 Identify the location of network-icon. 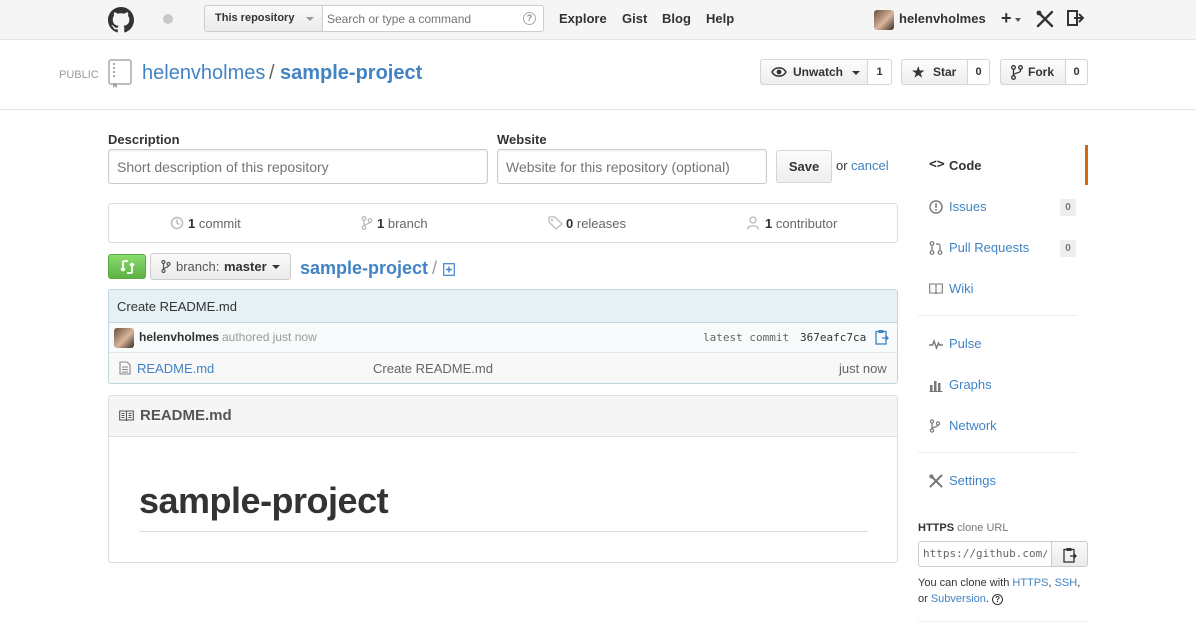
(935, 426).